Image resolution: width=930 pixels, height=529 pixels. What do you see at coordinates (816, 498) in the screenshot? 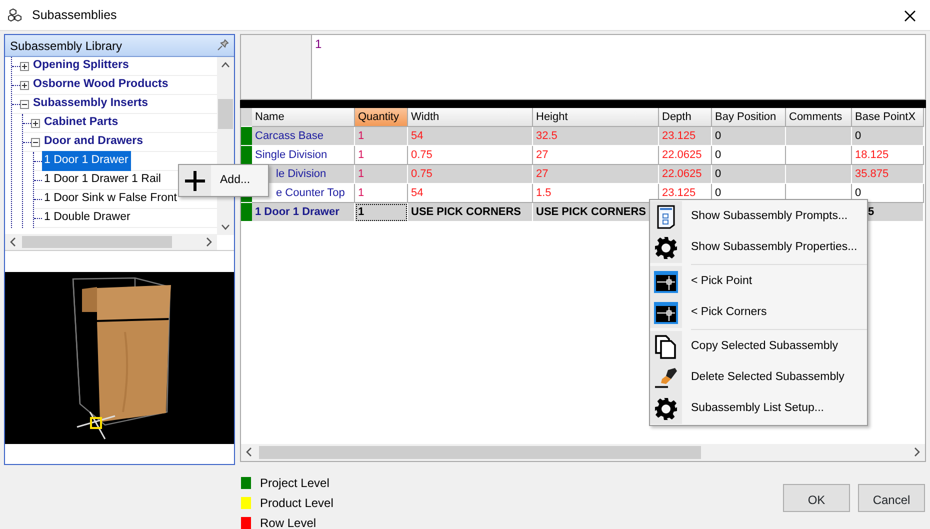
I see `dialog-button: OK` at bounding box center [816, 498].